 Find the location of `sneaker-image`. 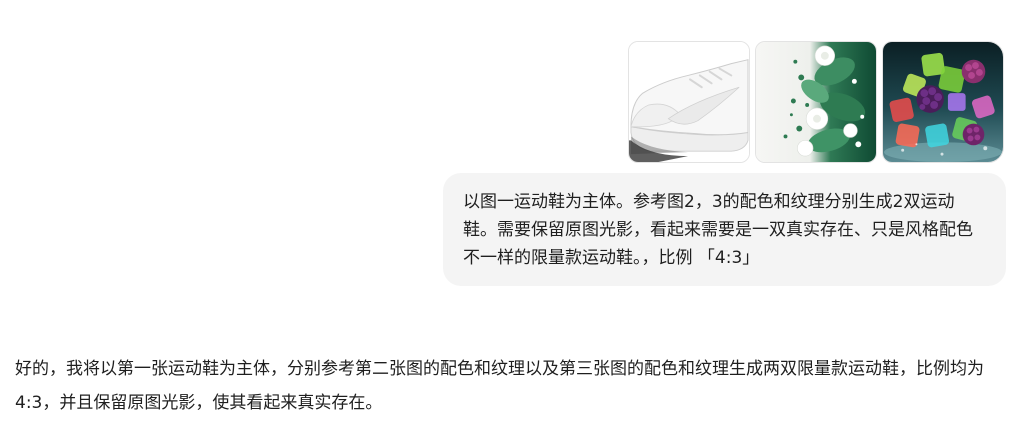

sneaker-image is located at coordinates (689, 102).